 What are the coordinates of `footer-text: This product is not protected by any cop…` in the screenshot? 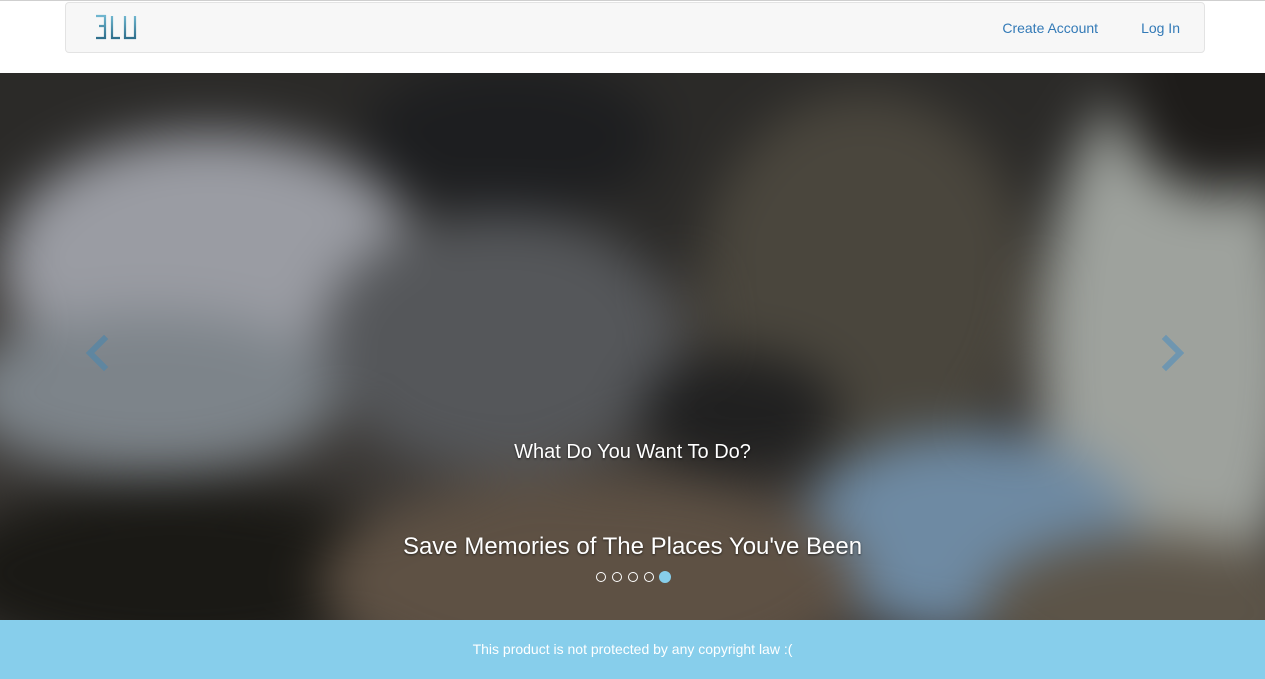 It's located at (632, 649).